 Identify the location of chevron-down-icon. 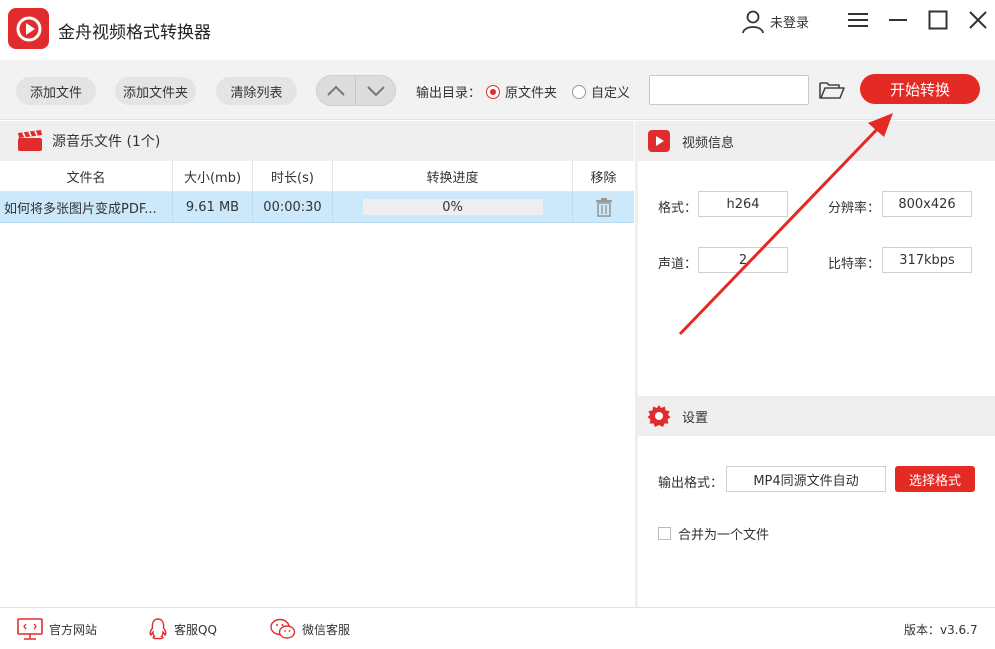
(375, 90).